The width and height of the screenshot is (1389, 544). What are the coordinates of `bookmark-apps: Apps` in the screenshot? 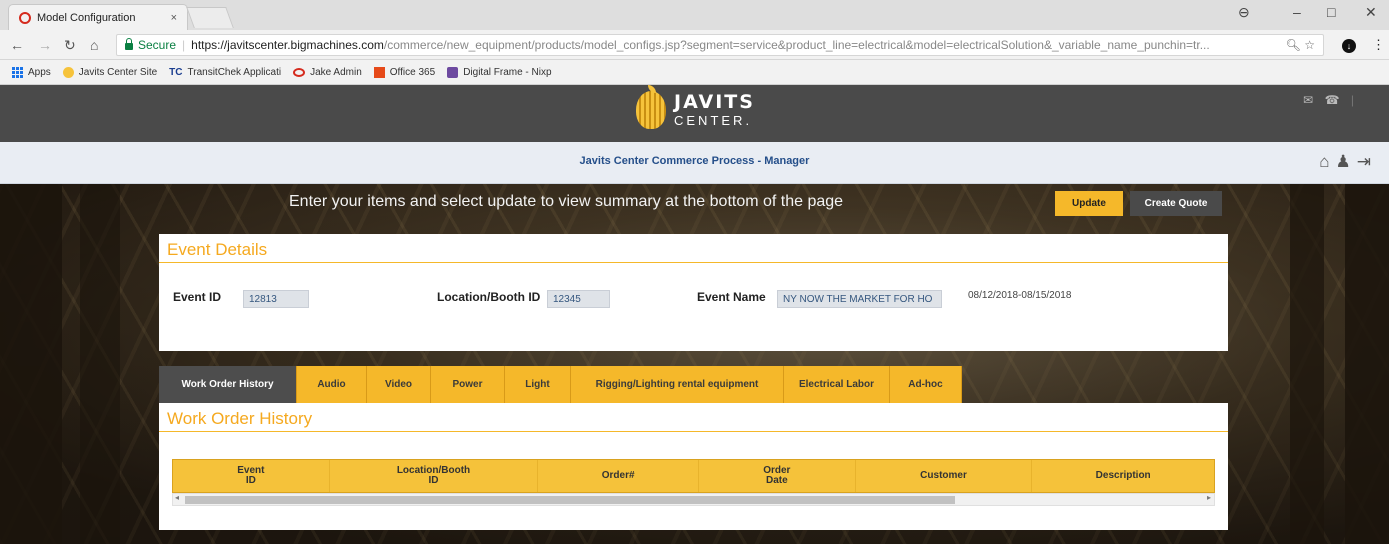 It's located at (31, 72).